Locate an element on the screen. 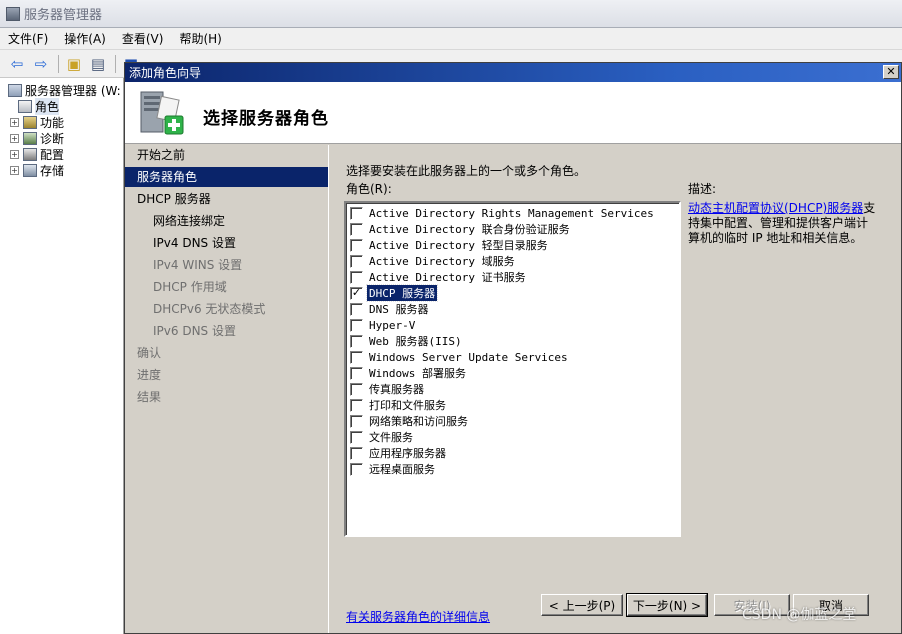  tree-item-diagnostics: + 诊断 is located at coordinates (61, 138).